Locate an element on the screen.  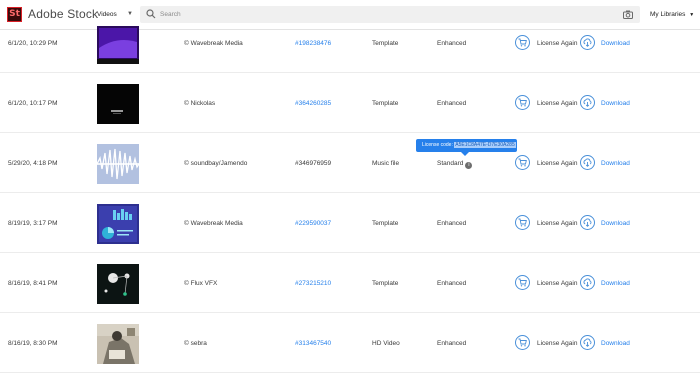
row-type: HD Video is located at coordinates (386, 343).